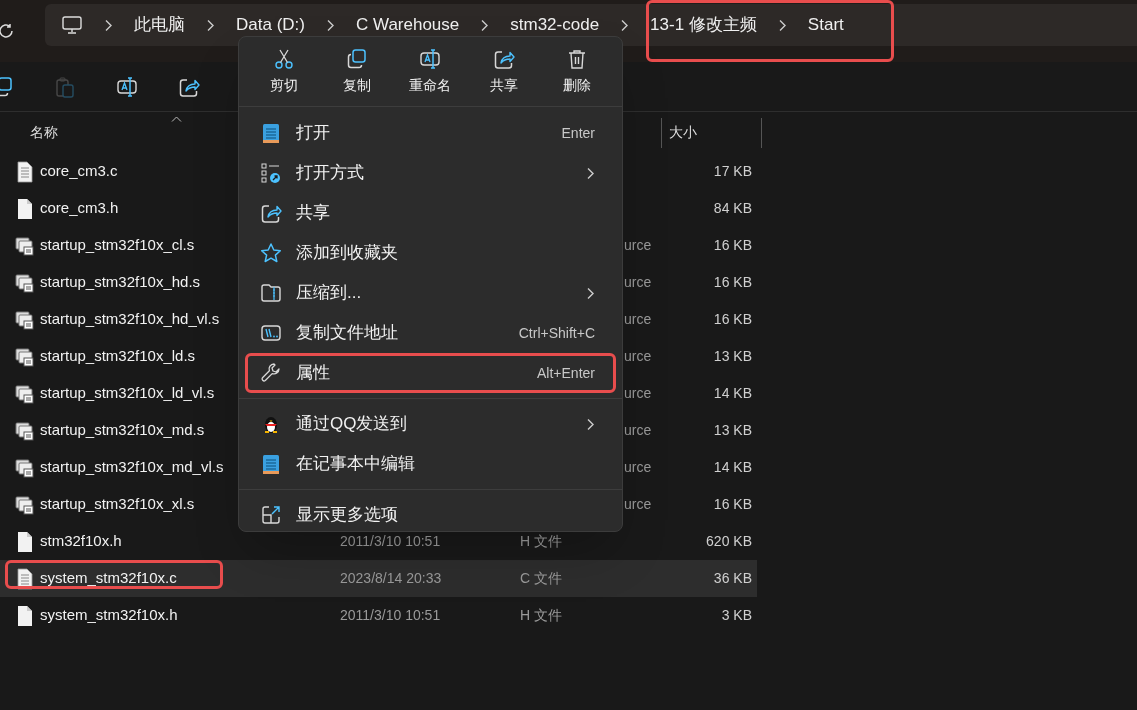 This screenshot has width=1137, height=710. What do you see at coordinates (430, 253) in the screenshot?
I see `menu-item: 添加到收藏夹` at bounding box center [430, 253].